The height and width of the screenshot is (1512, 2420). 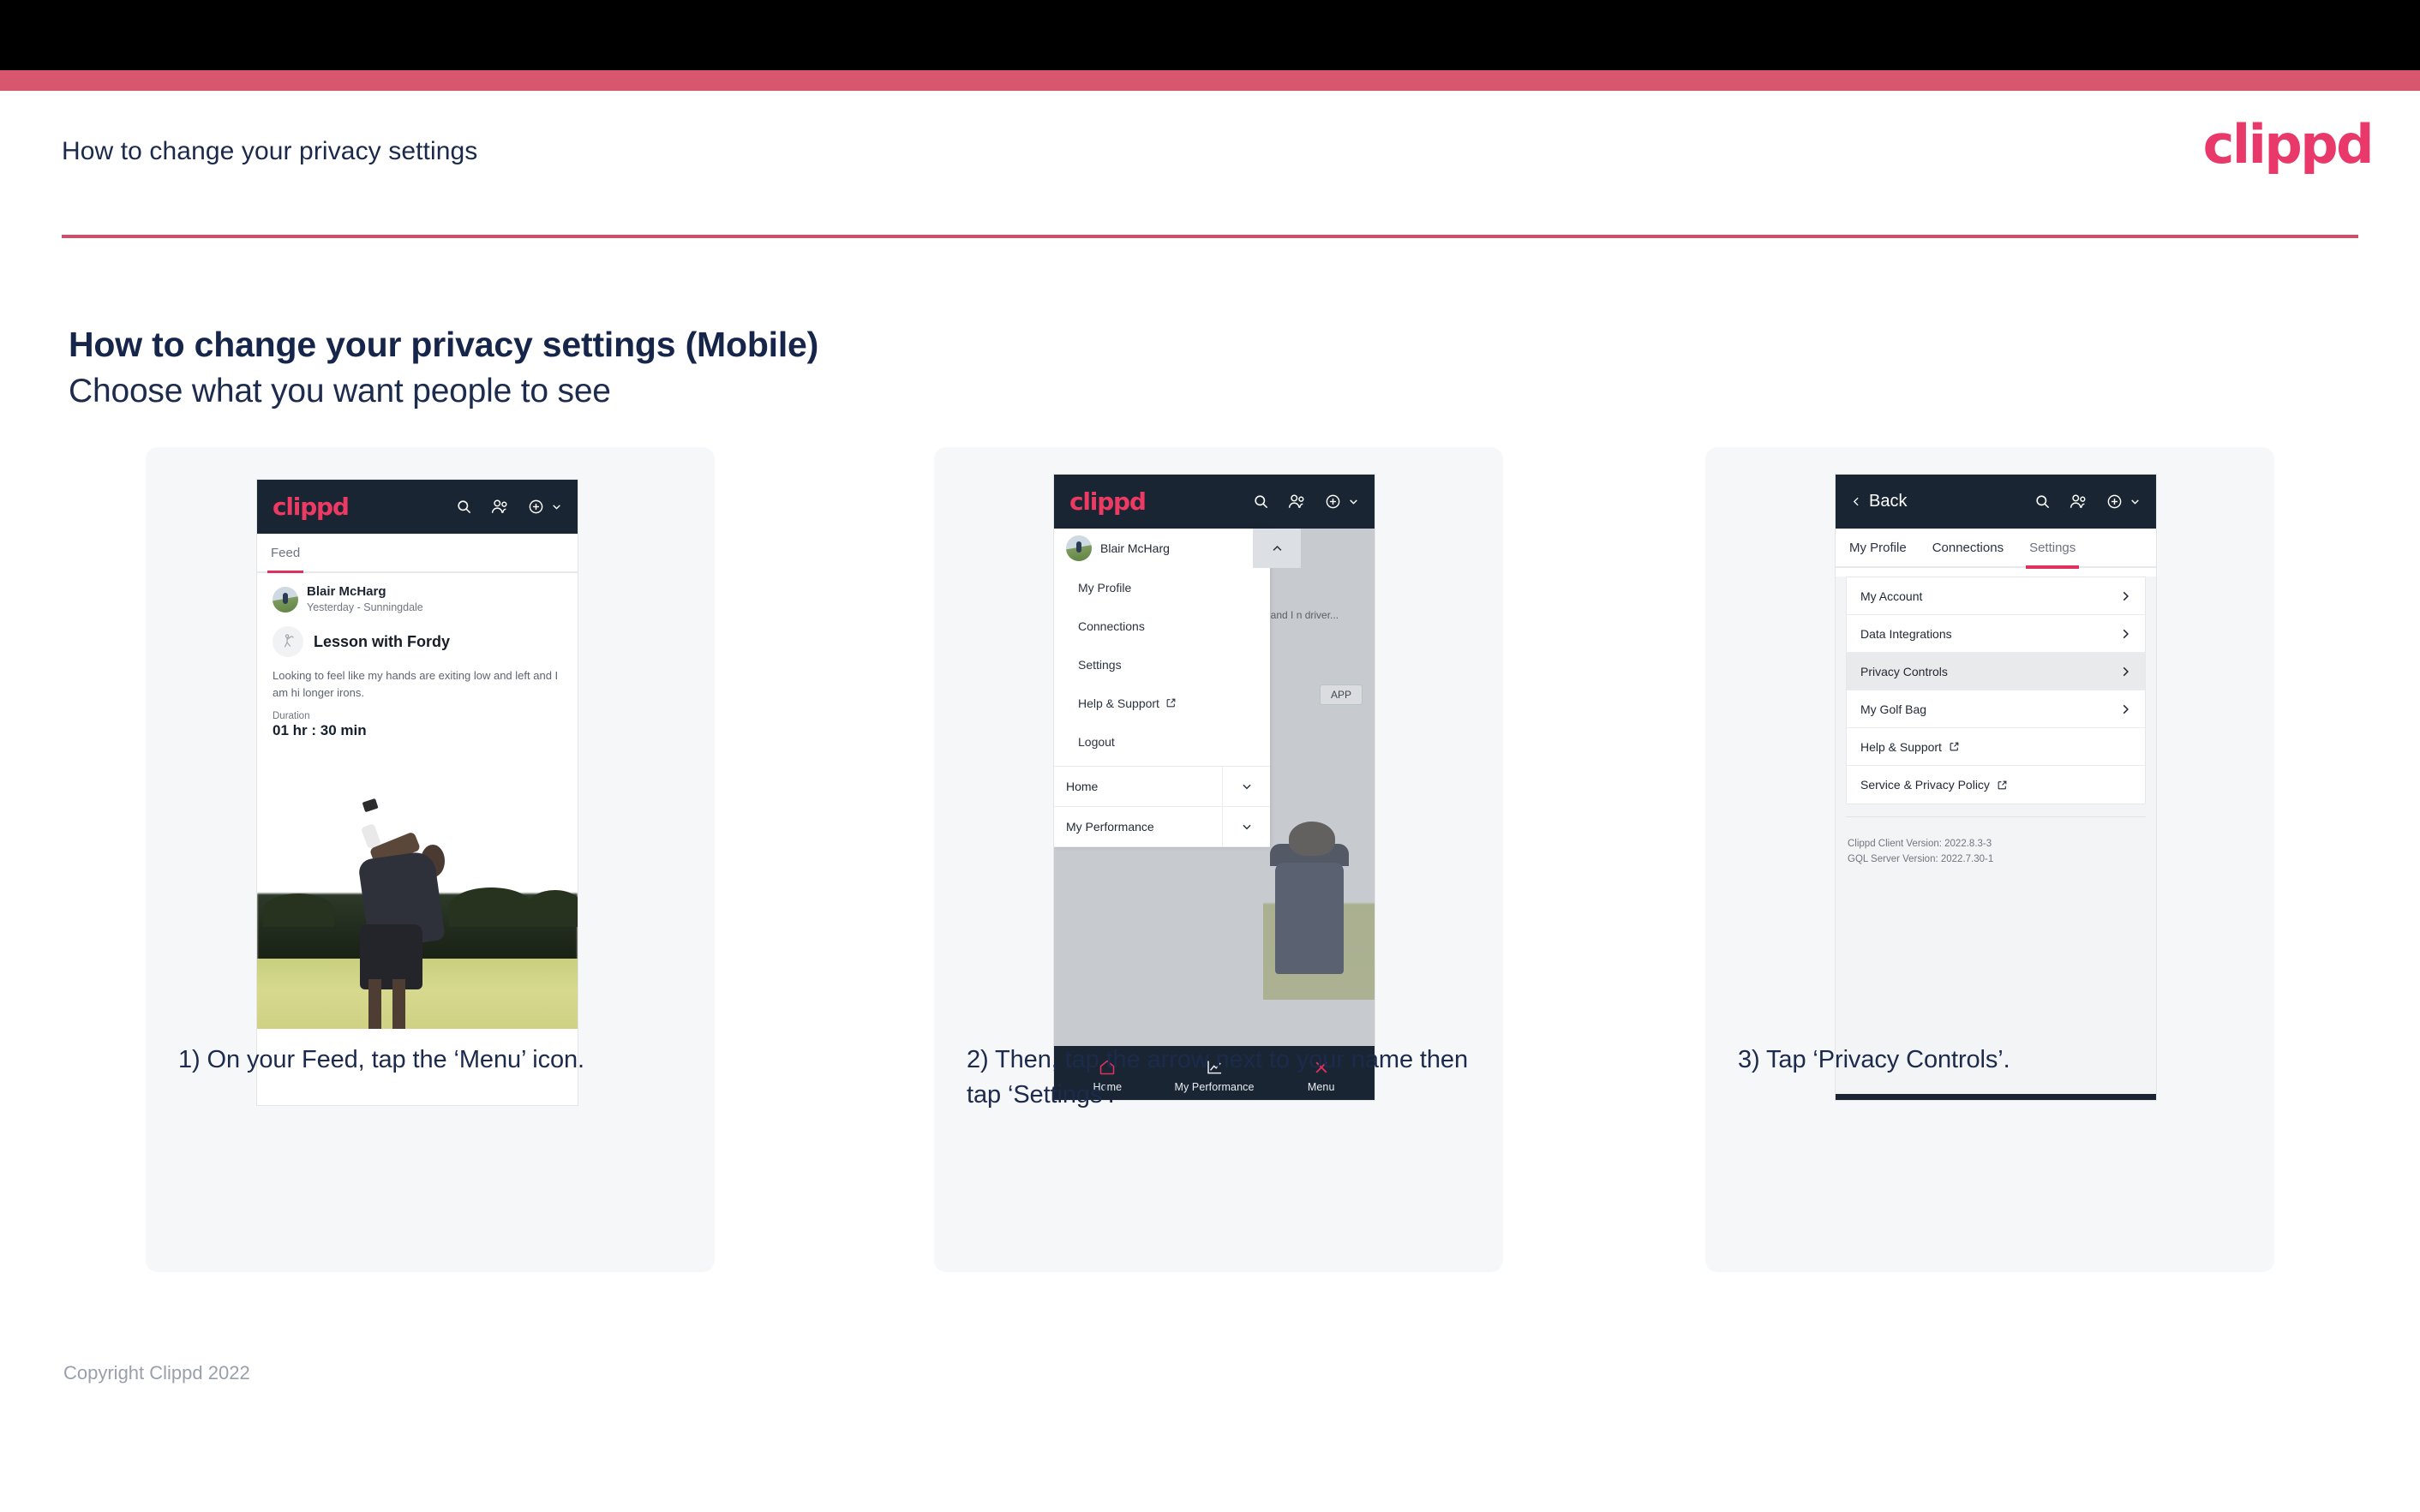 I want to click on phone1-appbar: clippd, so click(x=417, y=507).